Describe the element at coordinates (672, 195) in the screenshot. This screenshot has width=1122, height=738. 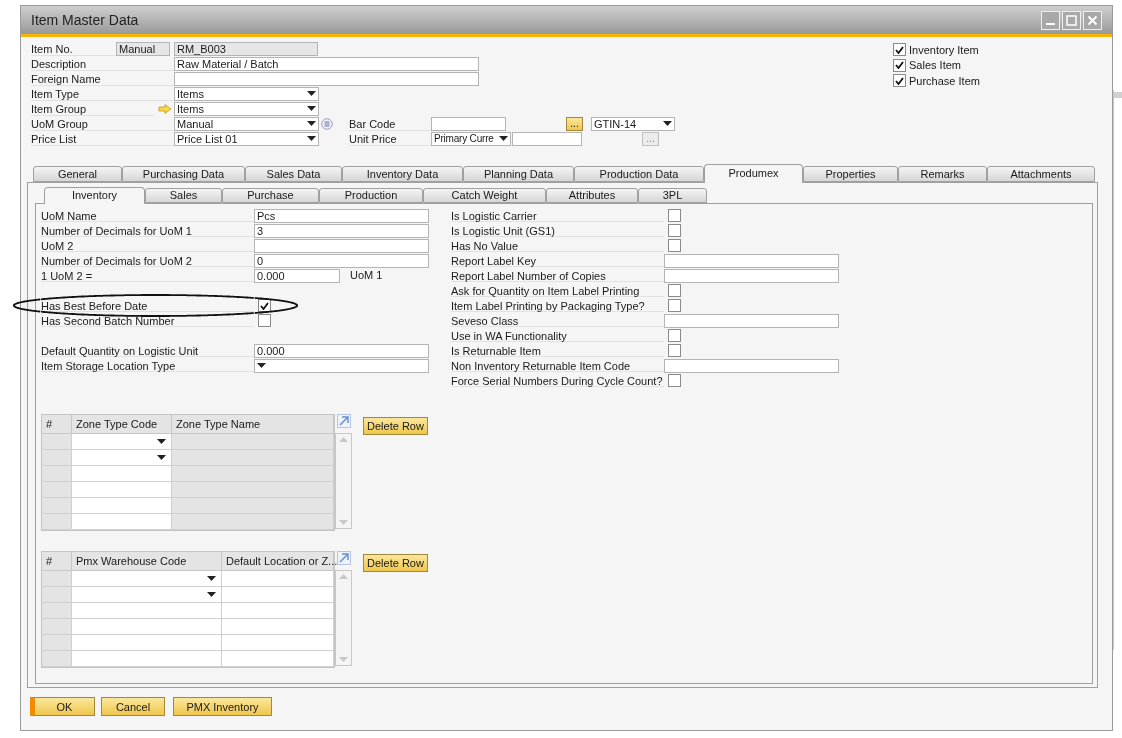
I see `tab: 3PL` at that location.